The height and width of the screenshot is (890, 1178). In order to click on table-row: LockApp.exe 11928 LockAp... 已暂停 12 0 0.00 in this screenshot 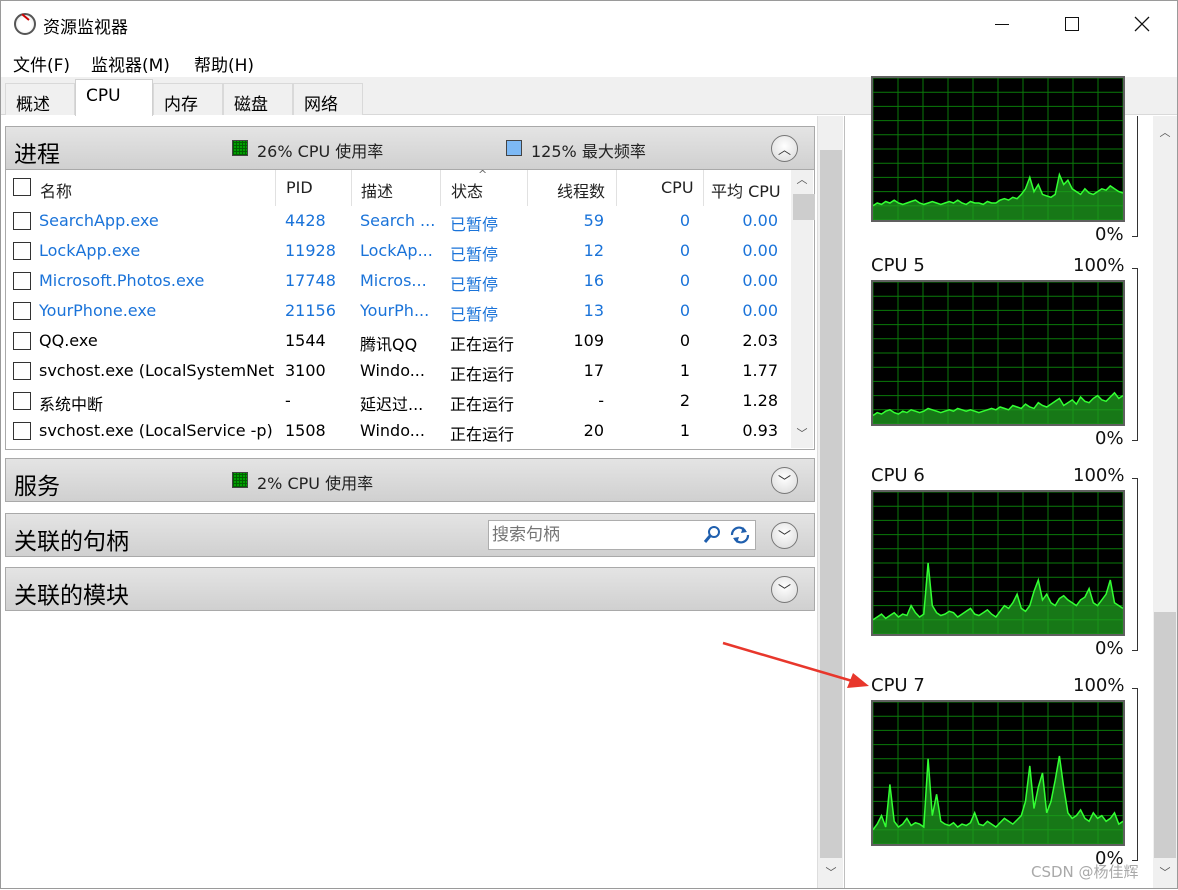, I will do `click(398, 251)`.